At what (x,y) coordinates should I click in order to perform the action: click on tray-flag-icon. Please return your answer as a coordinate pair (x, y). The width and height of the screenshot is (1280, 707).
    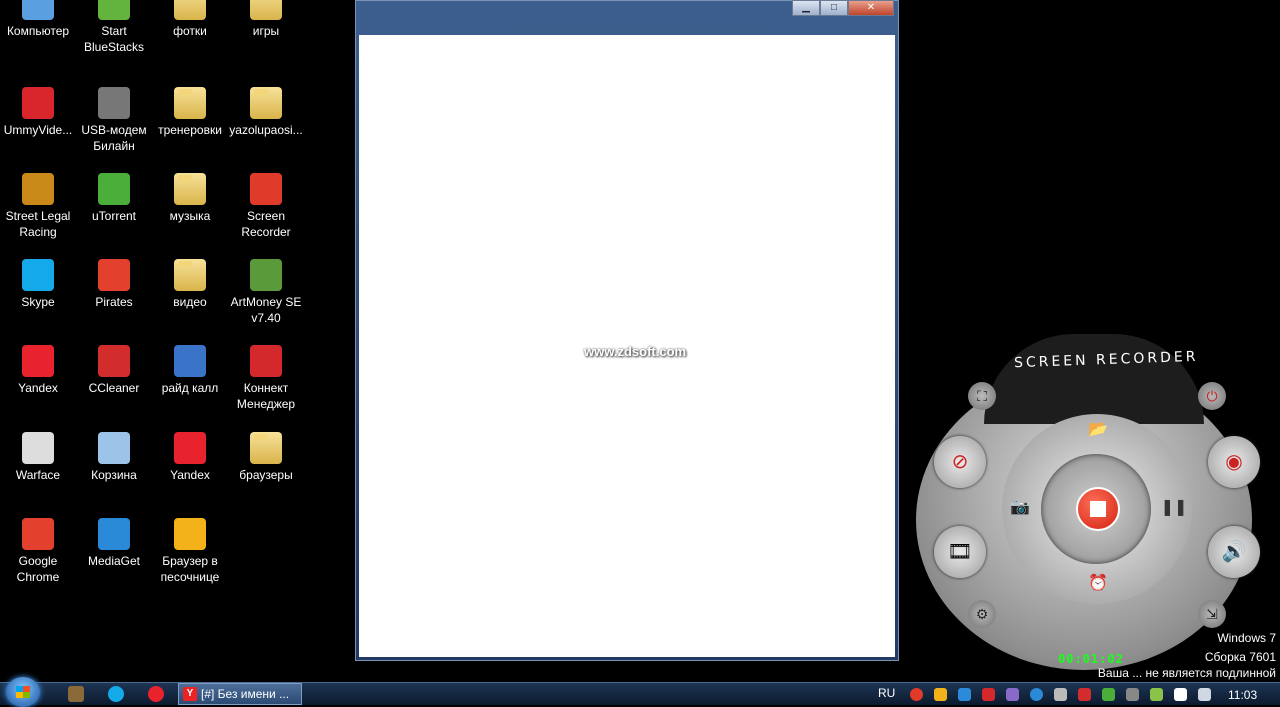
    Looking at the image, I should click on (1180, 694).